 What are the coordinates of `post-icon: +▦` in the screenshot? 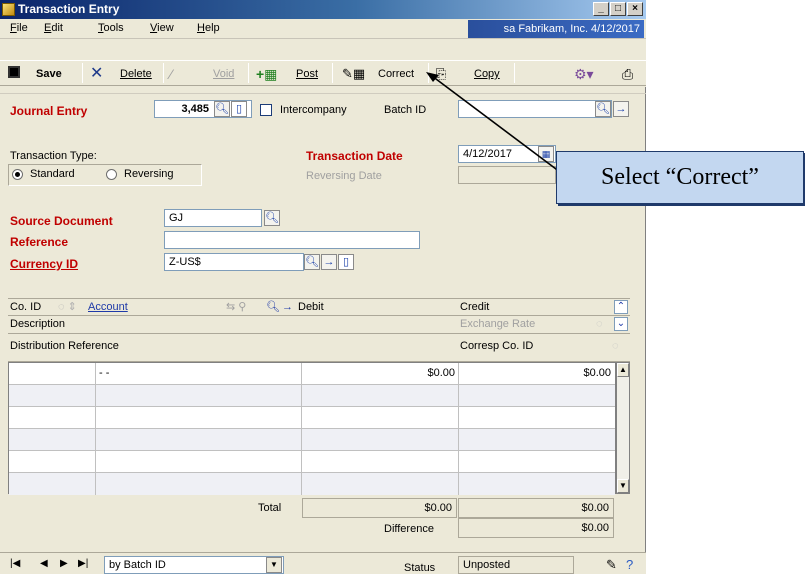 It's located at (267, 74).